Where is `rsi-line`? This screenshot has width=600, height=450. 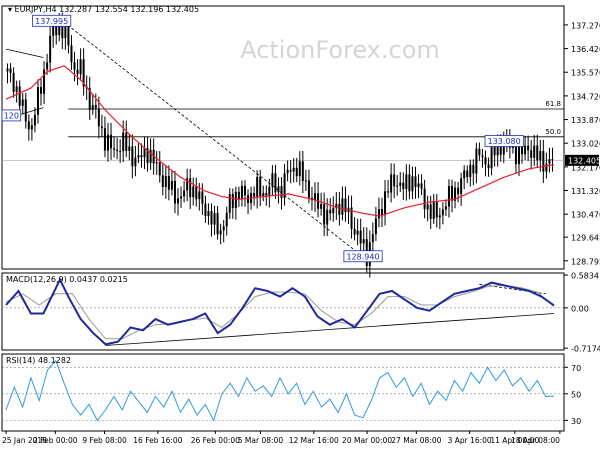 rsi-line is located at coordinates (280, 390).